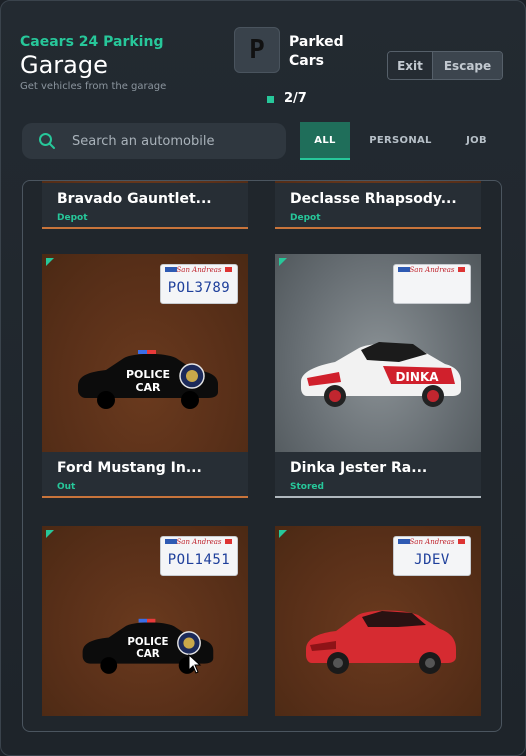 The height and width of the screenshot is (756, 526). Describe the element at coordinates (92, 42) in the screenshot. I see `brand-label: Caears 24 Parking` at that location.